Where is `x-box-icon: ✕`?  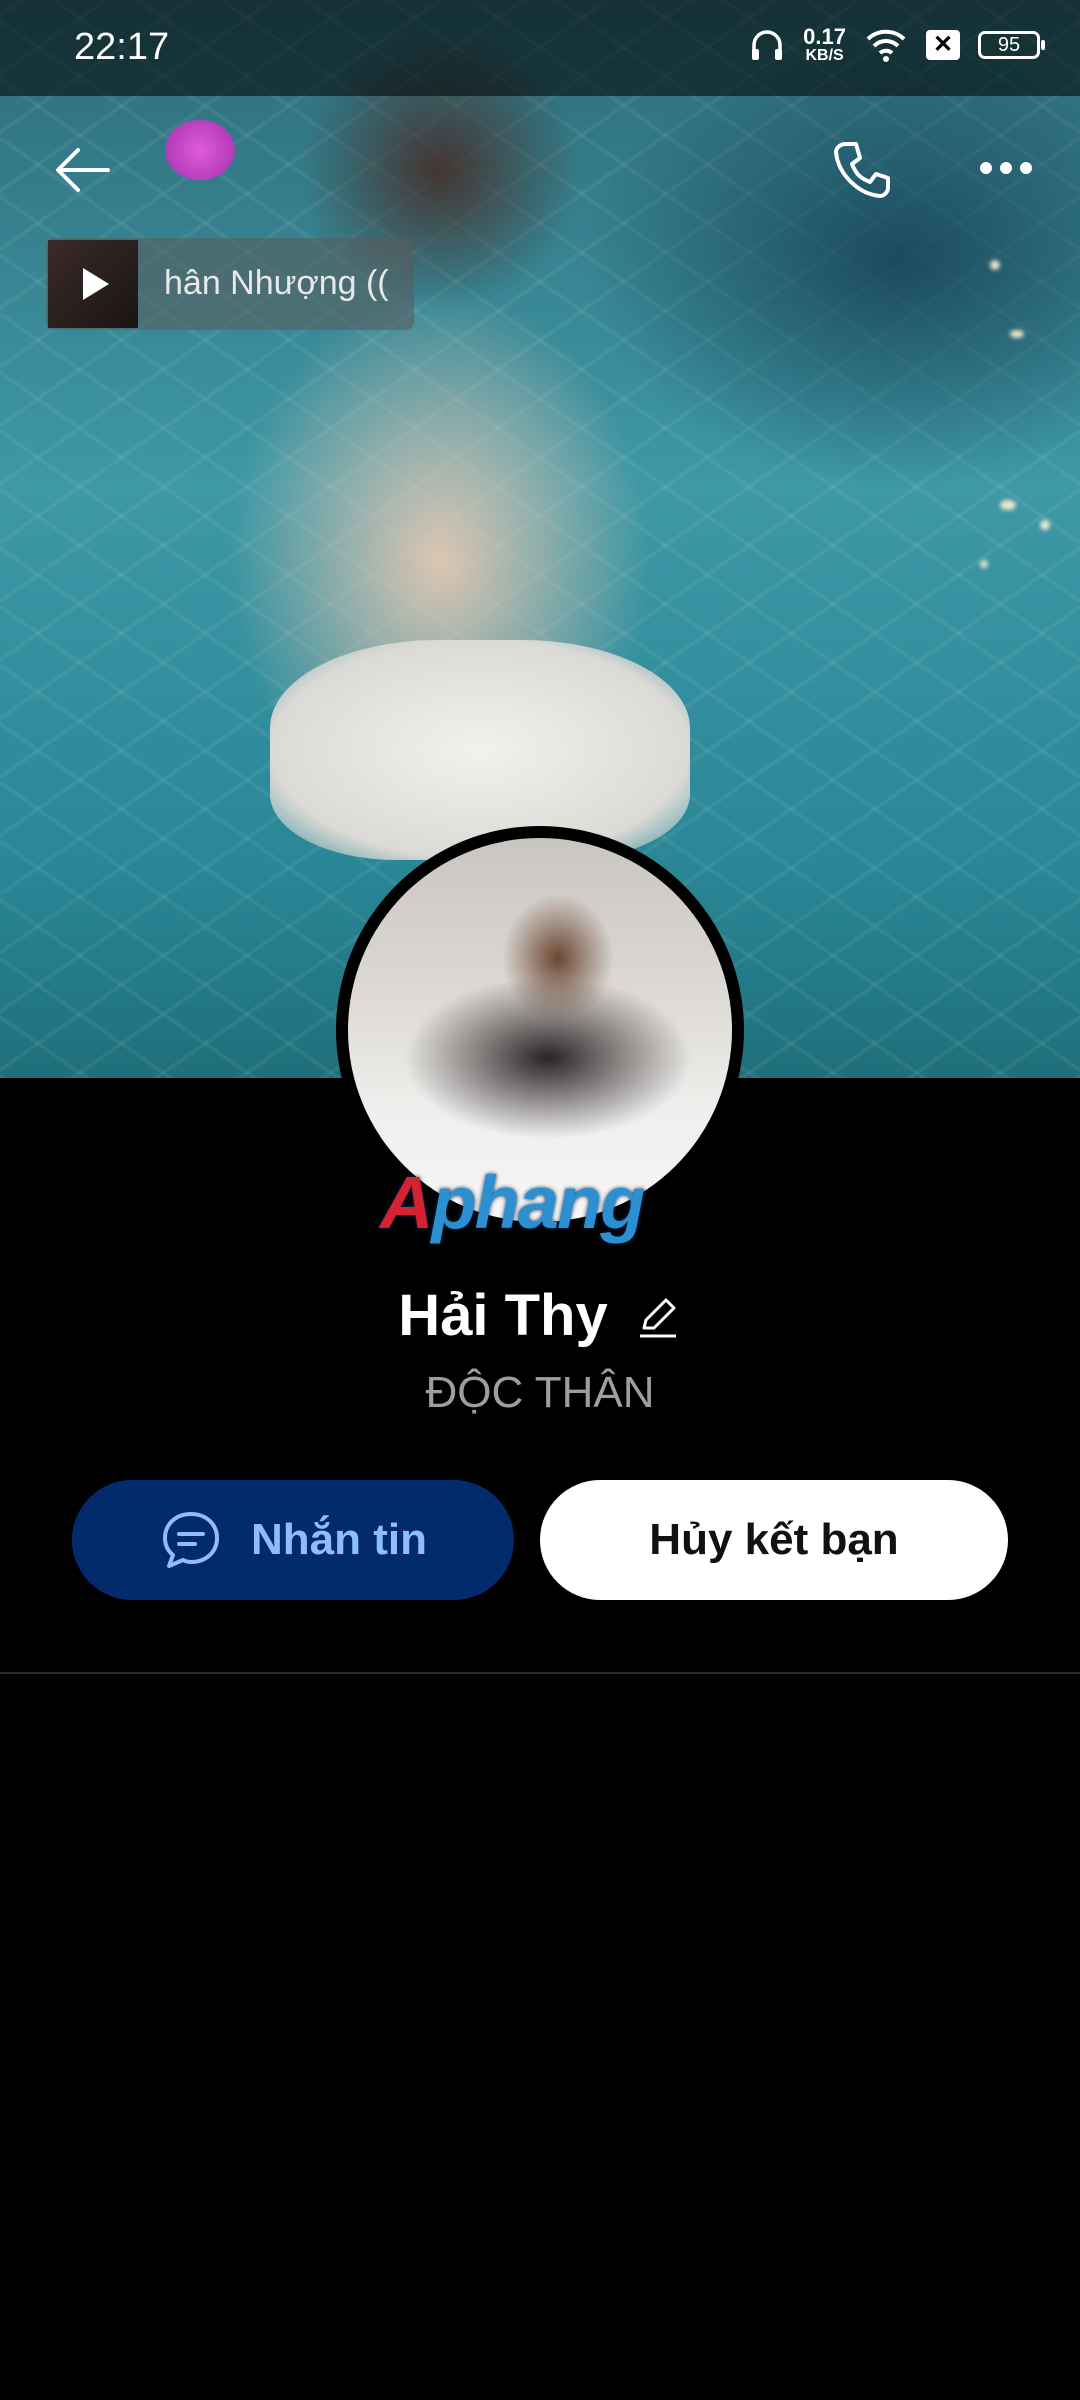
x-box-icon: ✕ is located at coordinates (943, 45).